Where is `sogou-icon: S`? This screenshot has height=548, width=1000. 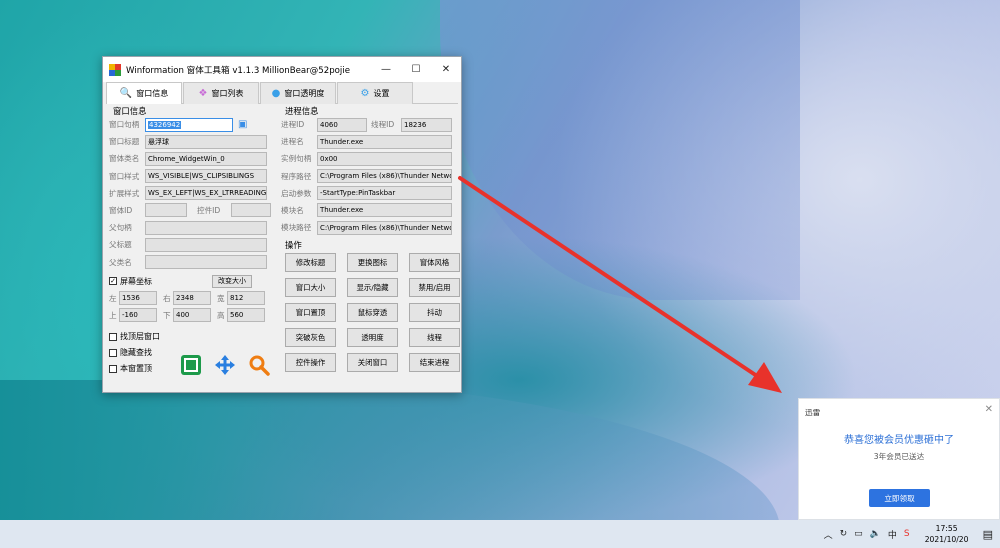
sogou-icon: S is located at coordinates (907, 534).